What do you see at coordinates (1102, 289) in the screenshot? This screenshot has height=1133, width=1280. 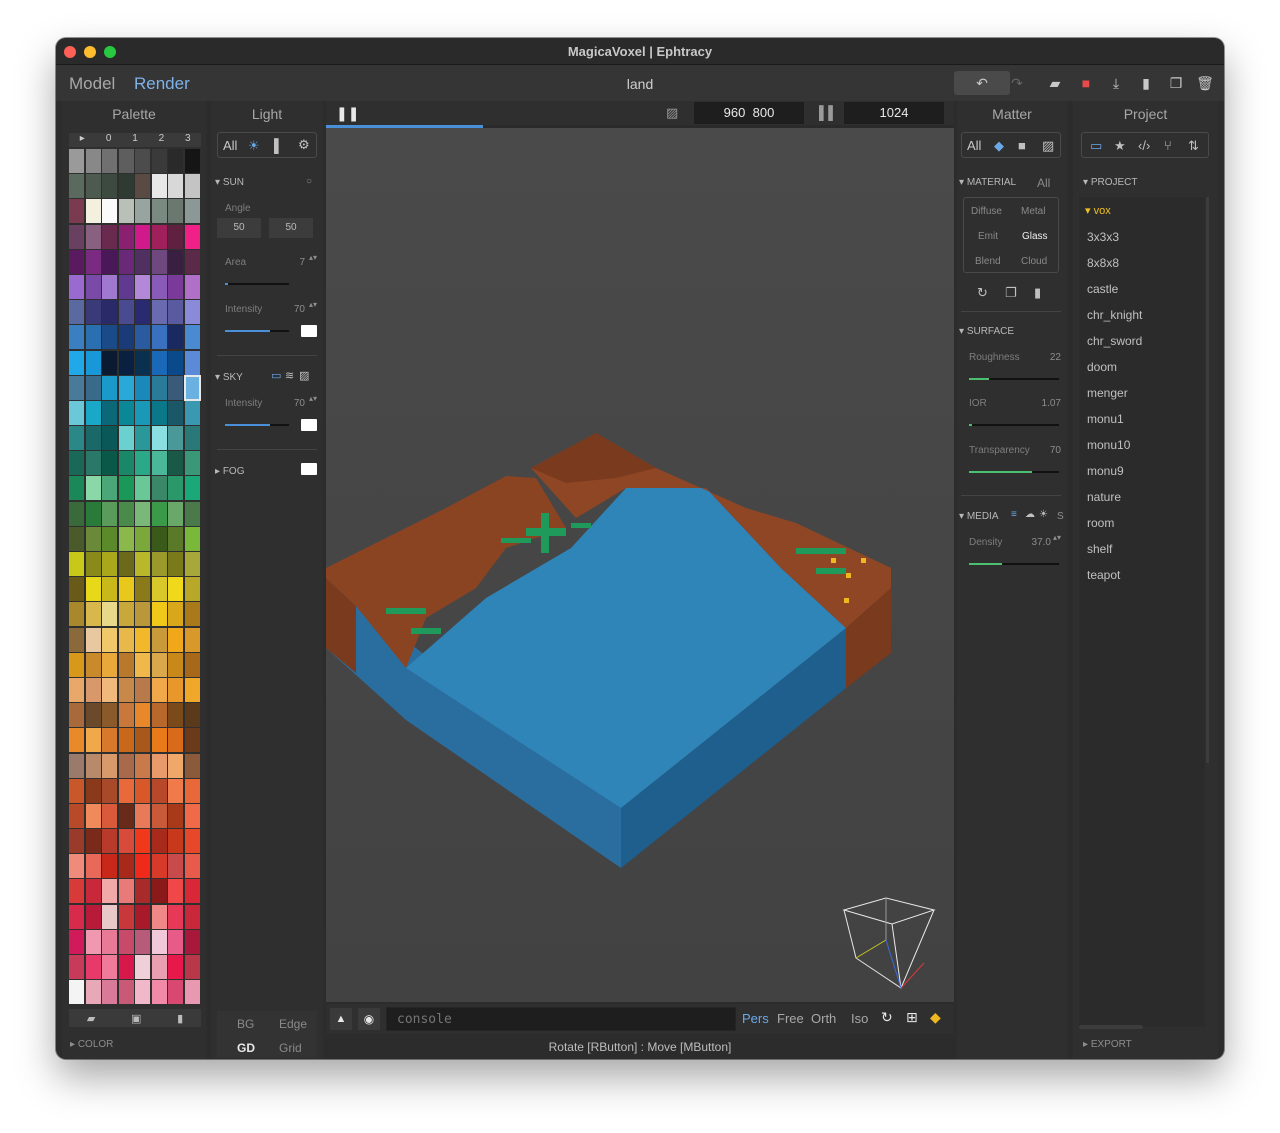 I see `project-file-item: castle` at bounding box center [1102, 289].